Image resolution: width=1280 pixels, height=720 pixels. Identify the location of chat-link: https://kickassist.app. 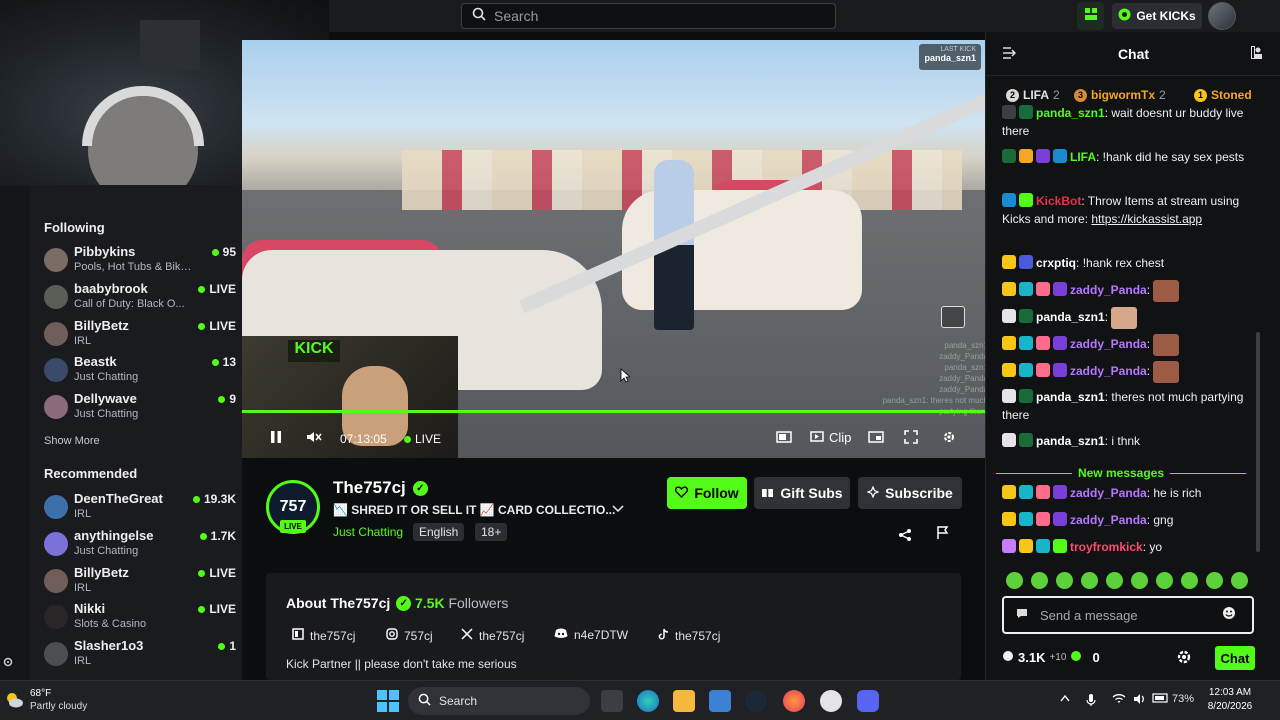
(1146, 219).